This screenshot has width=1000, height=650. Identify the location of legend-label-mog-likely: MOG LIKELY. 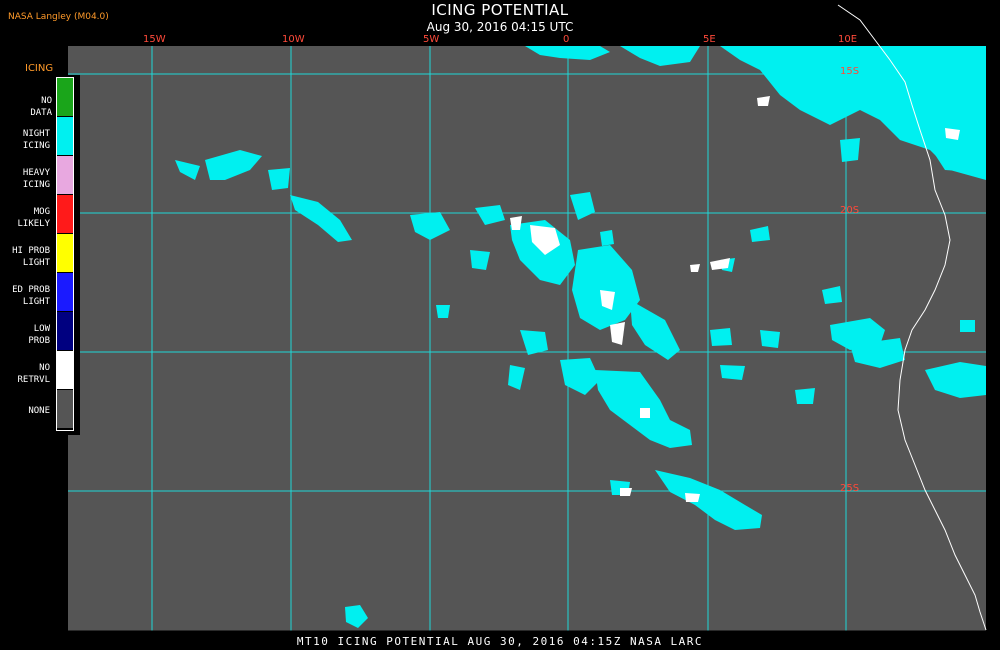
(33, 218).